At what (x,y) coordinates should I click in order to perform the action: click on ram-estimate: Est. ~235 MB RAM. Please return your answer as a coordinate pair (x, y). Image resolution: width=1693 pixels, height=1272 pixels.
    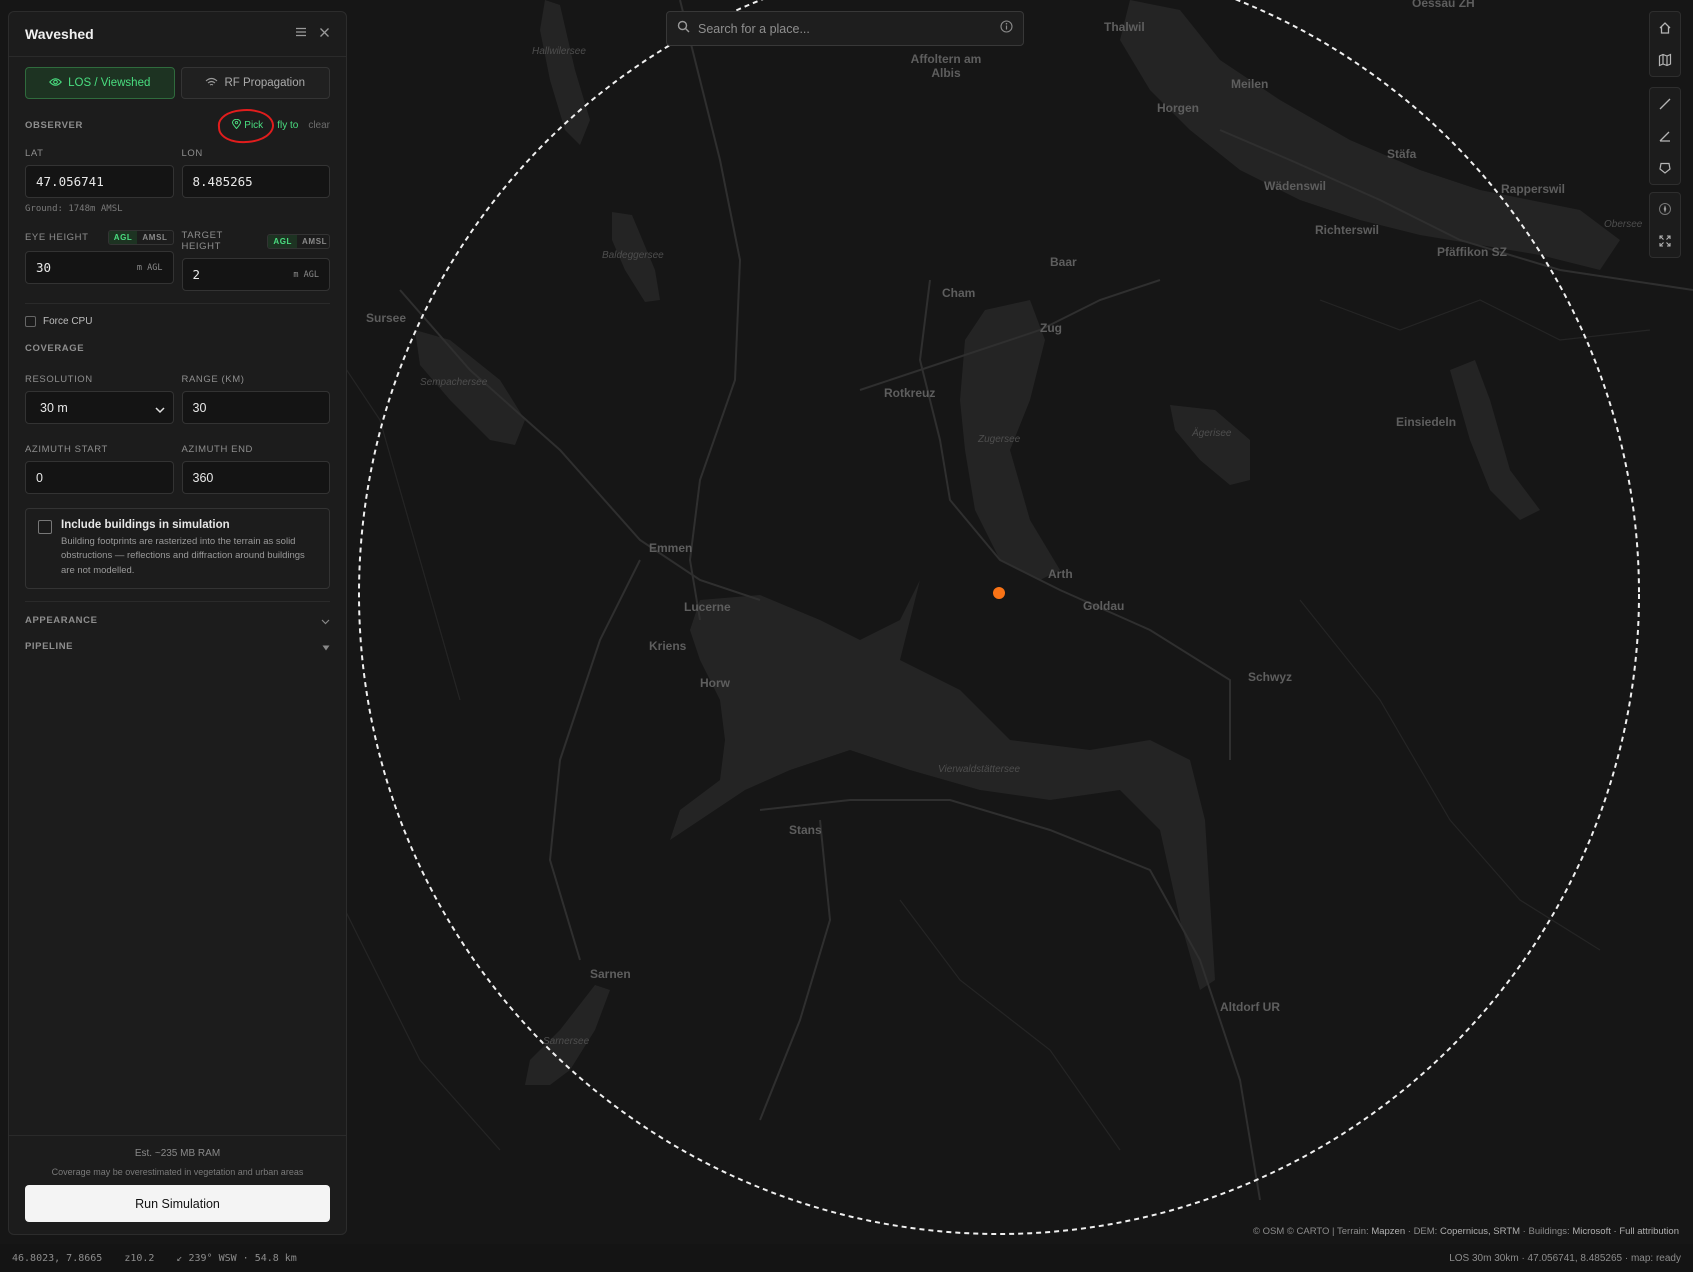
    Looking at the image, I should click on (177, 1153).